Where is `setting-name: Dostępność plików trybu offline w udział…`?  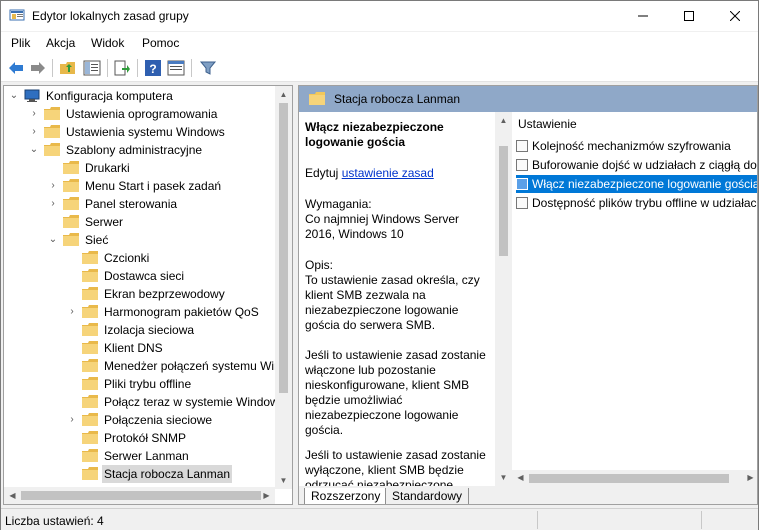
setting-name: Dostępność plików trybu offline w udział… is located at coordinates (644, 203).